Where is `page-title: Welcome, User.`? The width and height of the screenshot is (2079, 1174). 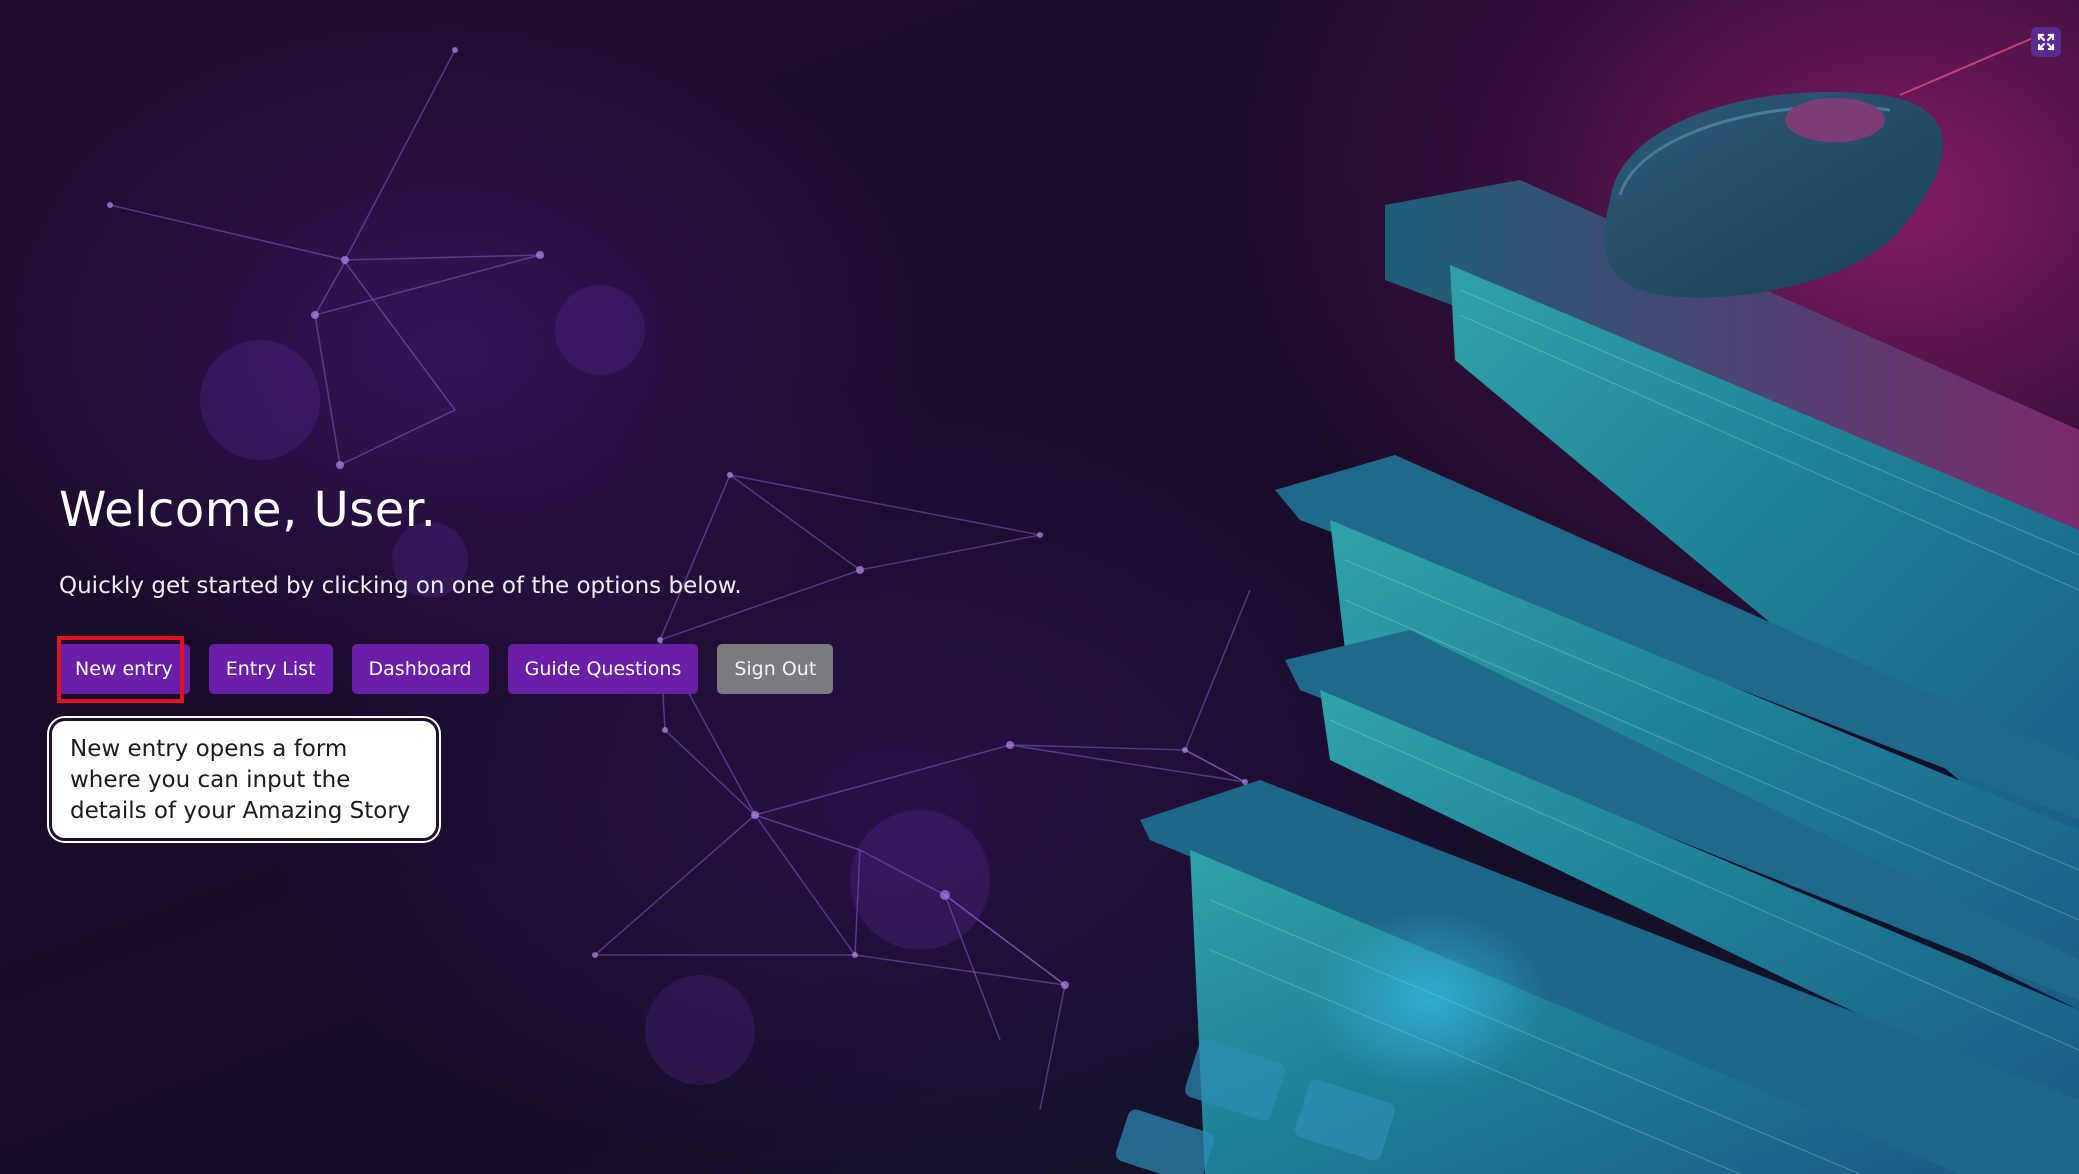
page-title: Welcome, User. is located at coordinates (248, 510).